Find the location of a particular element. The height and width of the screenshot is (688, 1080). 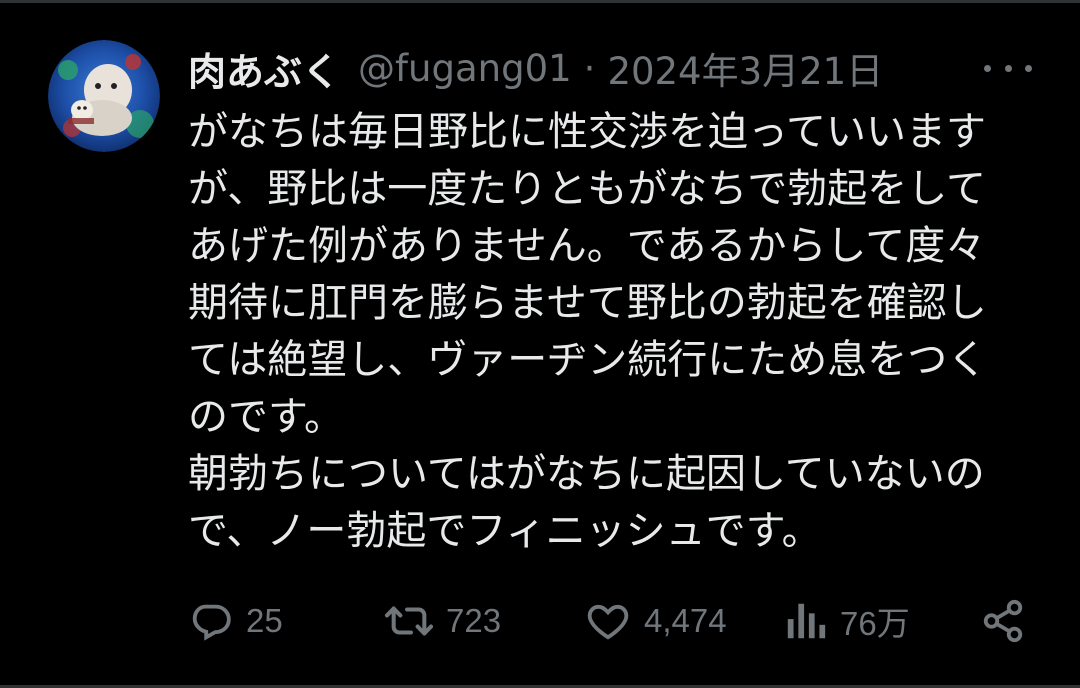

top-divider is located at coordinates (540, 1).